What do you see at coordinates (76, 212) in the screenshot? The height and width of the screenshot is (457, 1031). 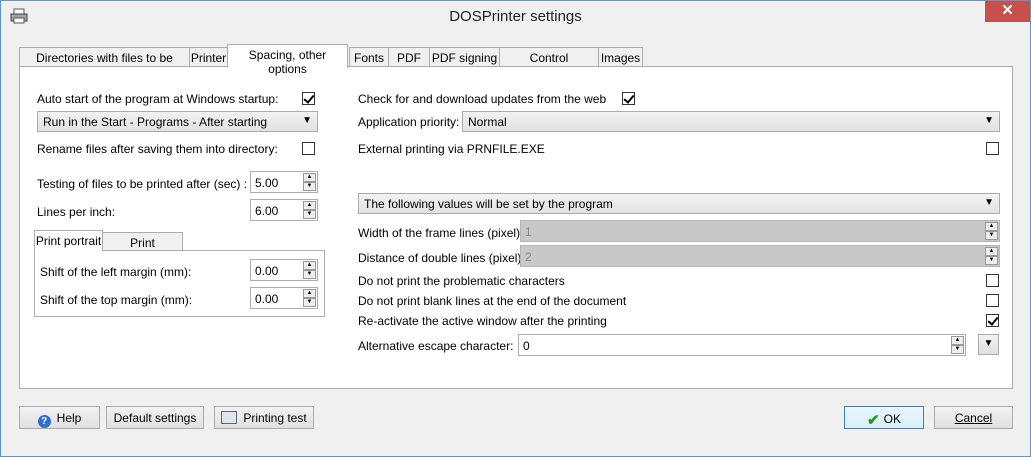 I see `lpi-label: Lines per inch:` at bounding box center [76, 212].